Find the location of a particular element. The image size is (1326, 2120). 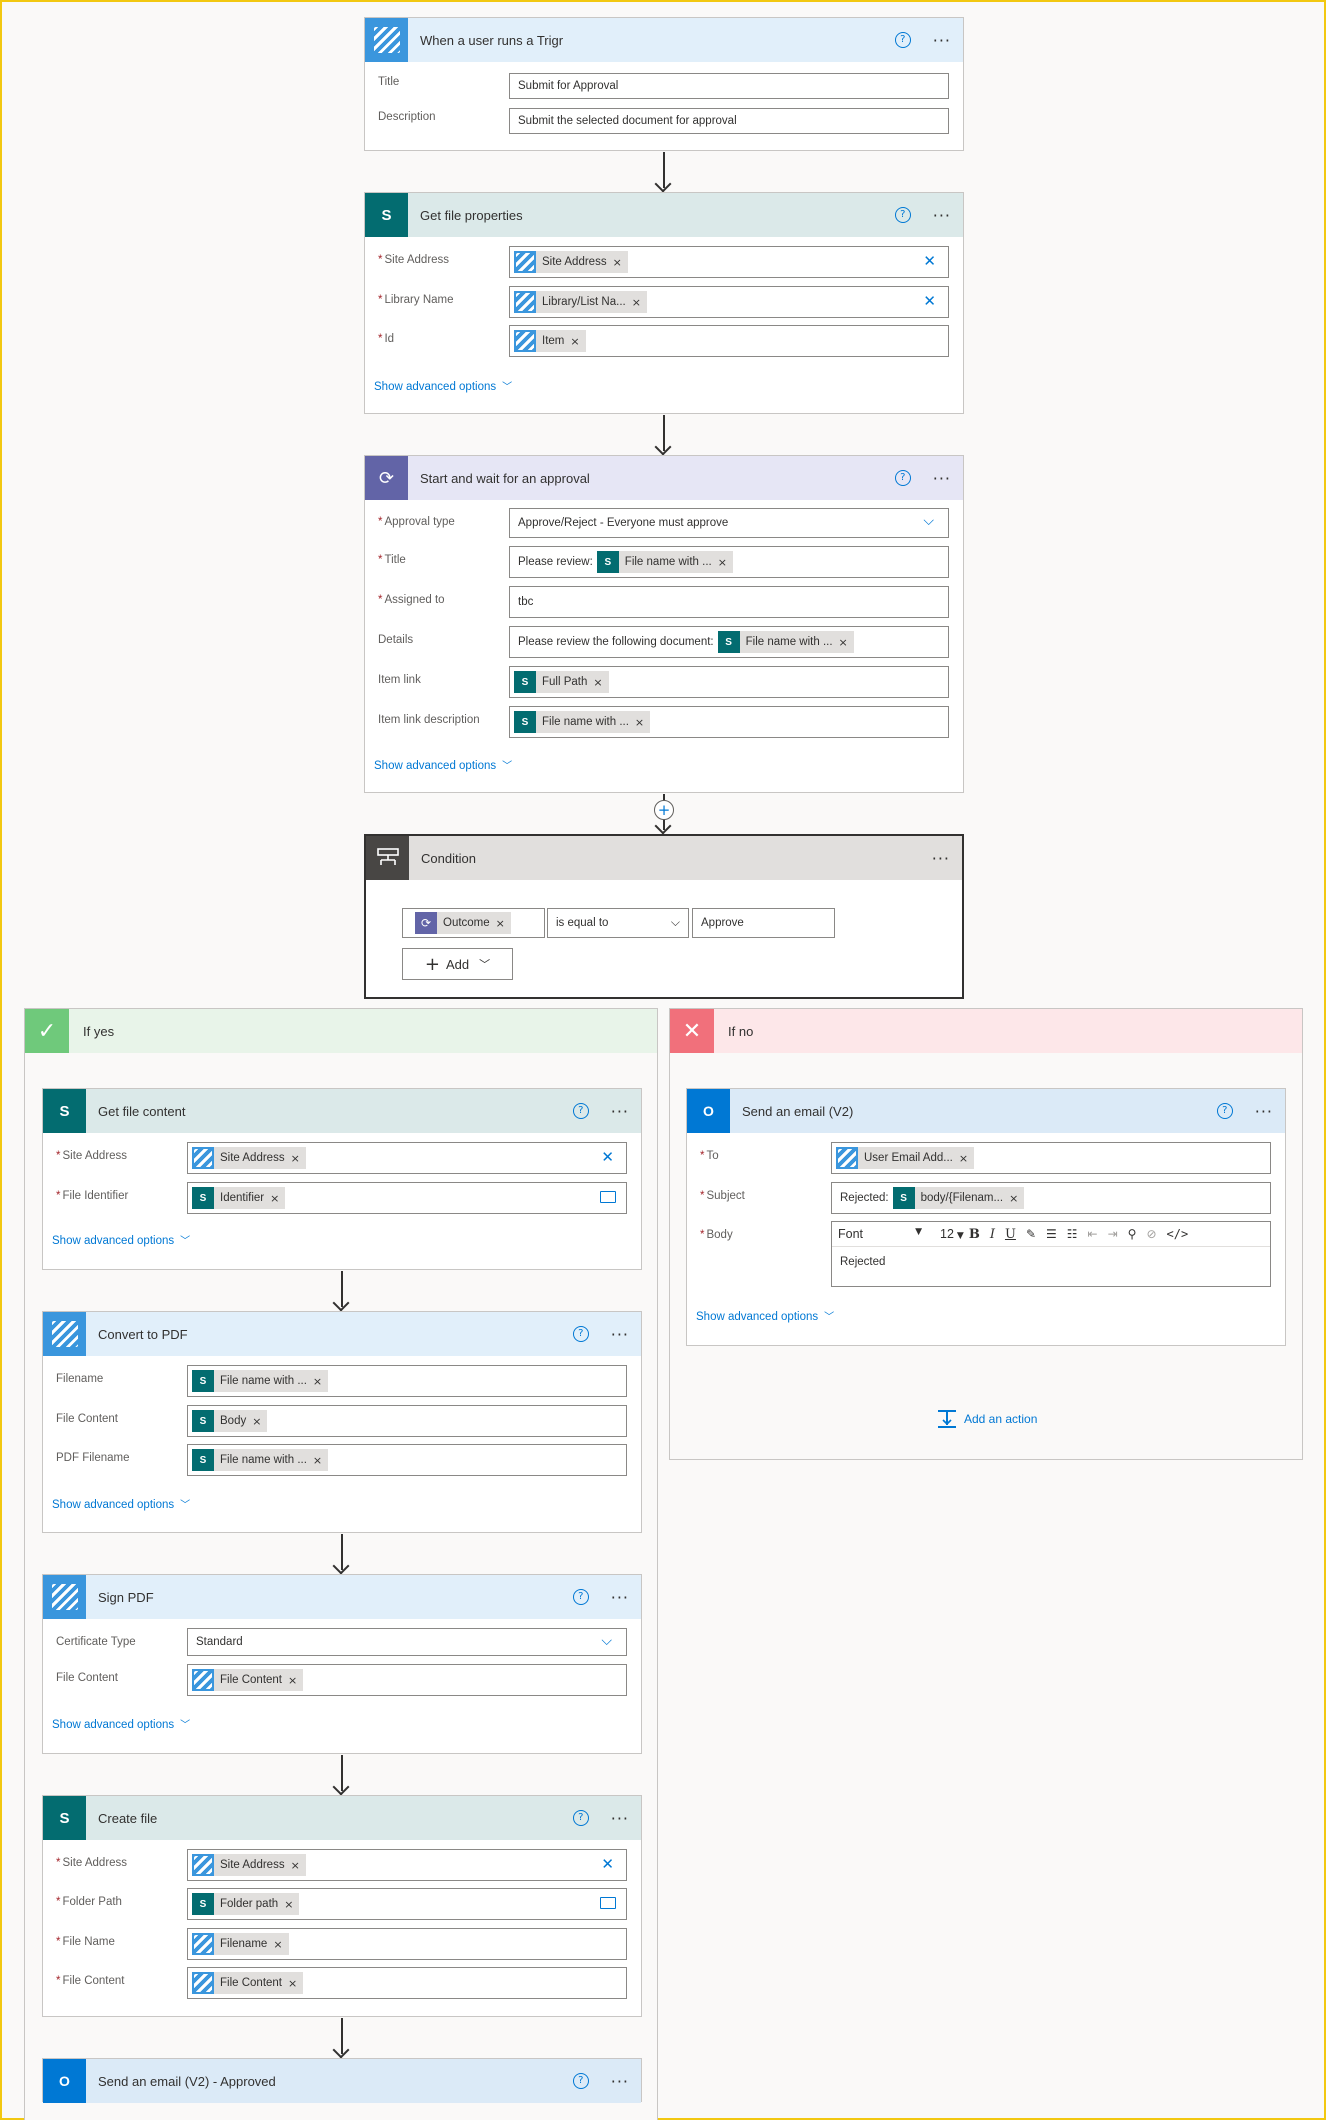

approval-title-field: Please review: S File name with ... × is located at coordinates (729, 562).